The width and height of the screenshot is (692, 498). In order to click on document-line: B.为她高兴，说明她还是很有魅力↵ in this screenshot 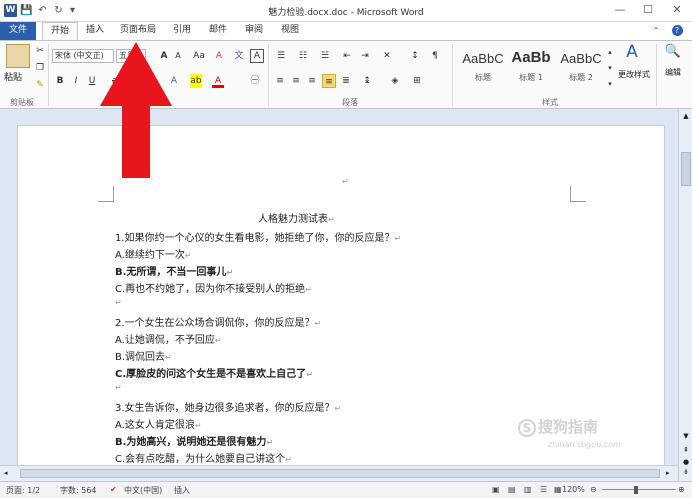, I will do `click(194, 440)`.